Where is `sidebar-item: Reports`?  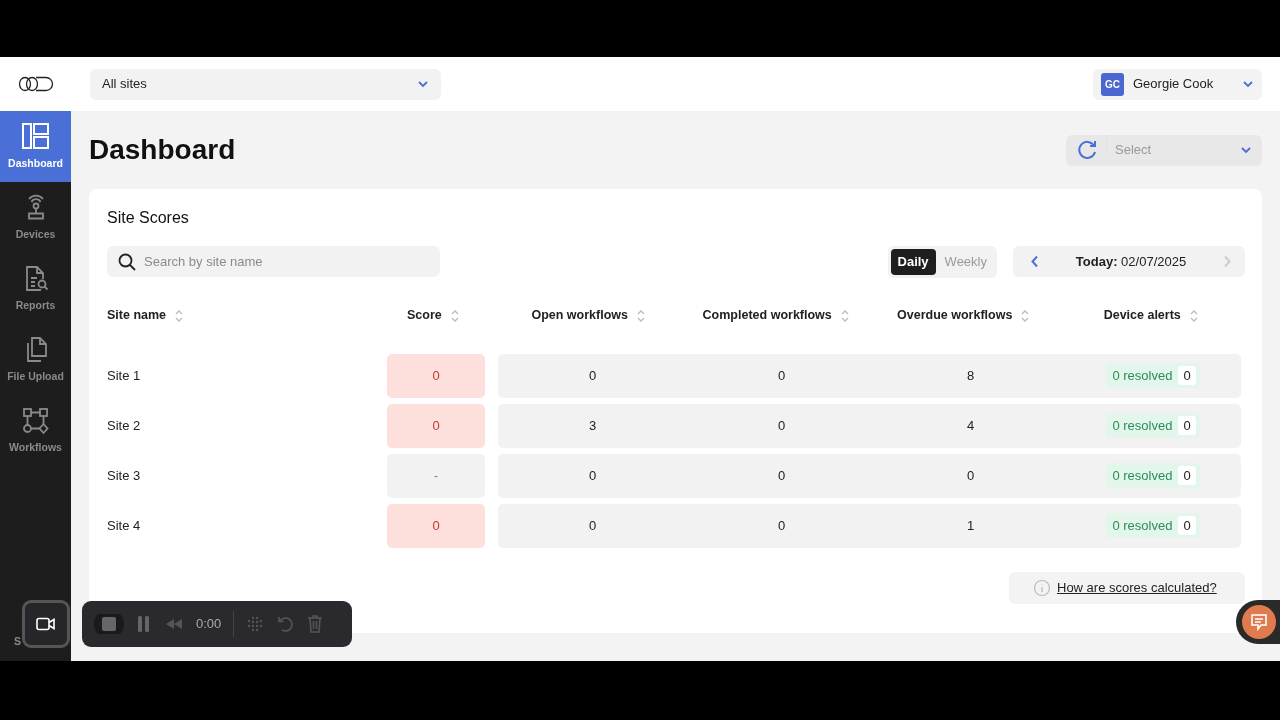
sidebar-item: Reports is located at coordinates (35, 288).